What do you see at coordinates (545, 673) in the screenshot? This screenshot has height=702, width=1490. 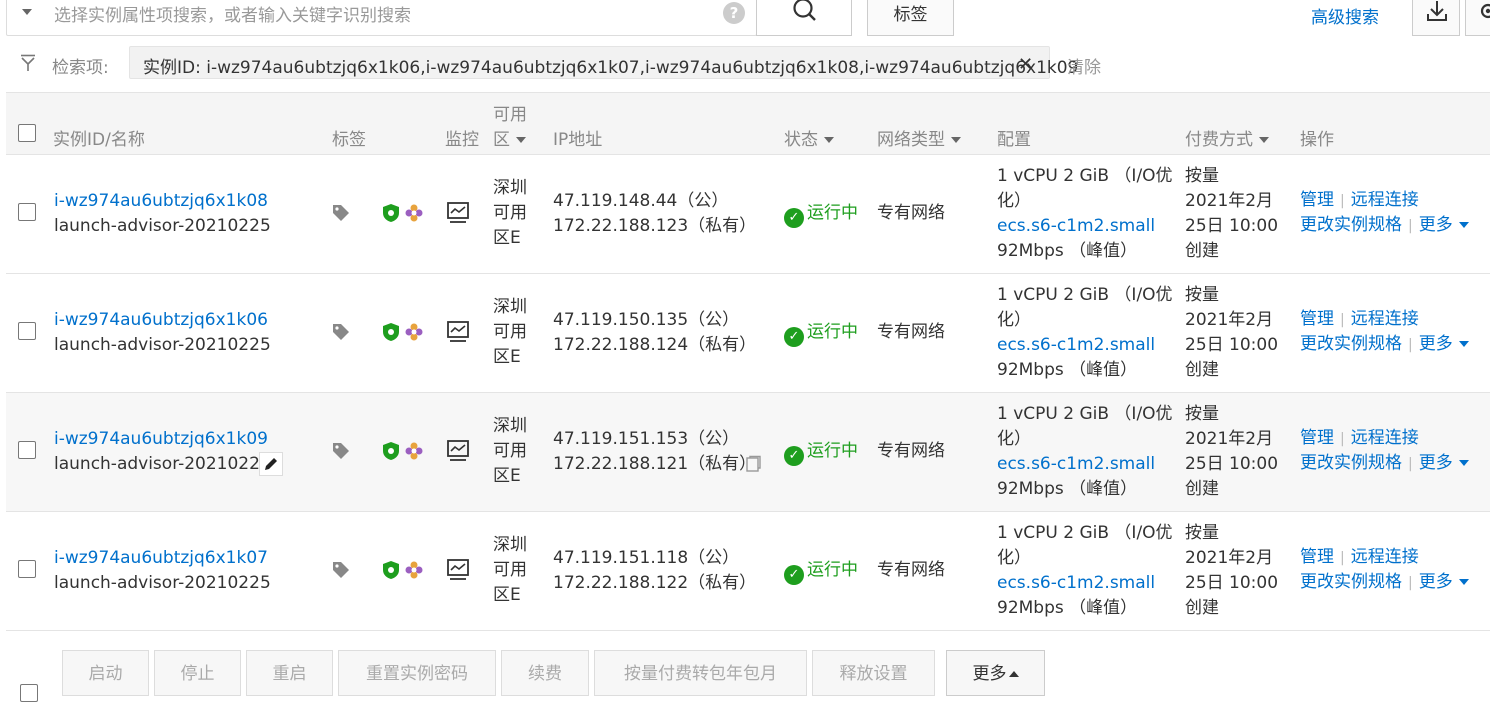 I see `renew-button: 续费` at bounding box center [545, 673].